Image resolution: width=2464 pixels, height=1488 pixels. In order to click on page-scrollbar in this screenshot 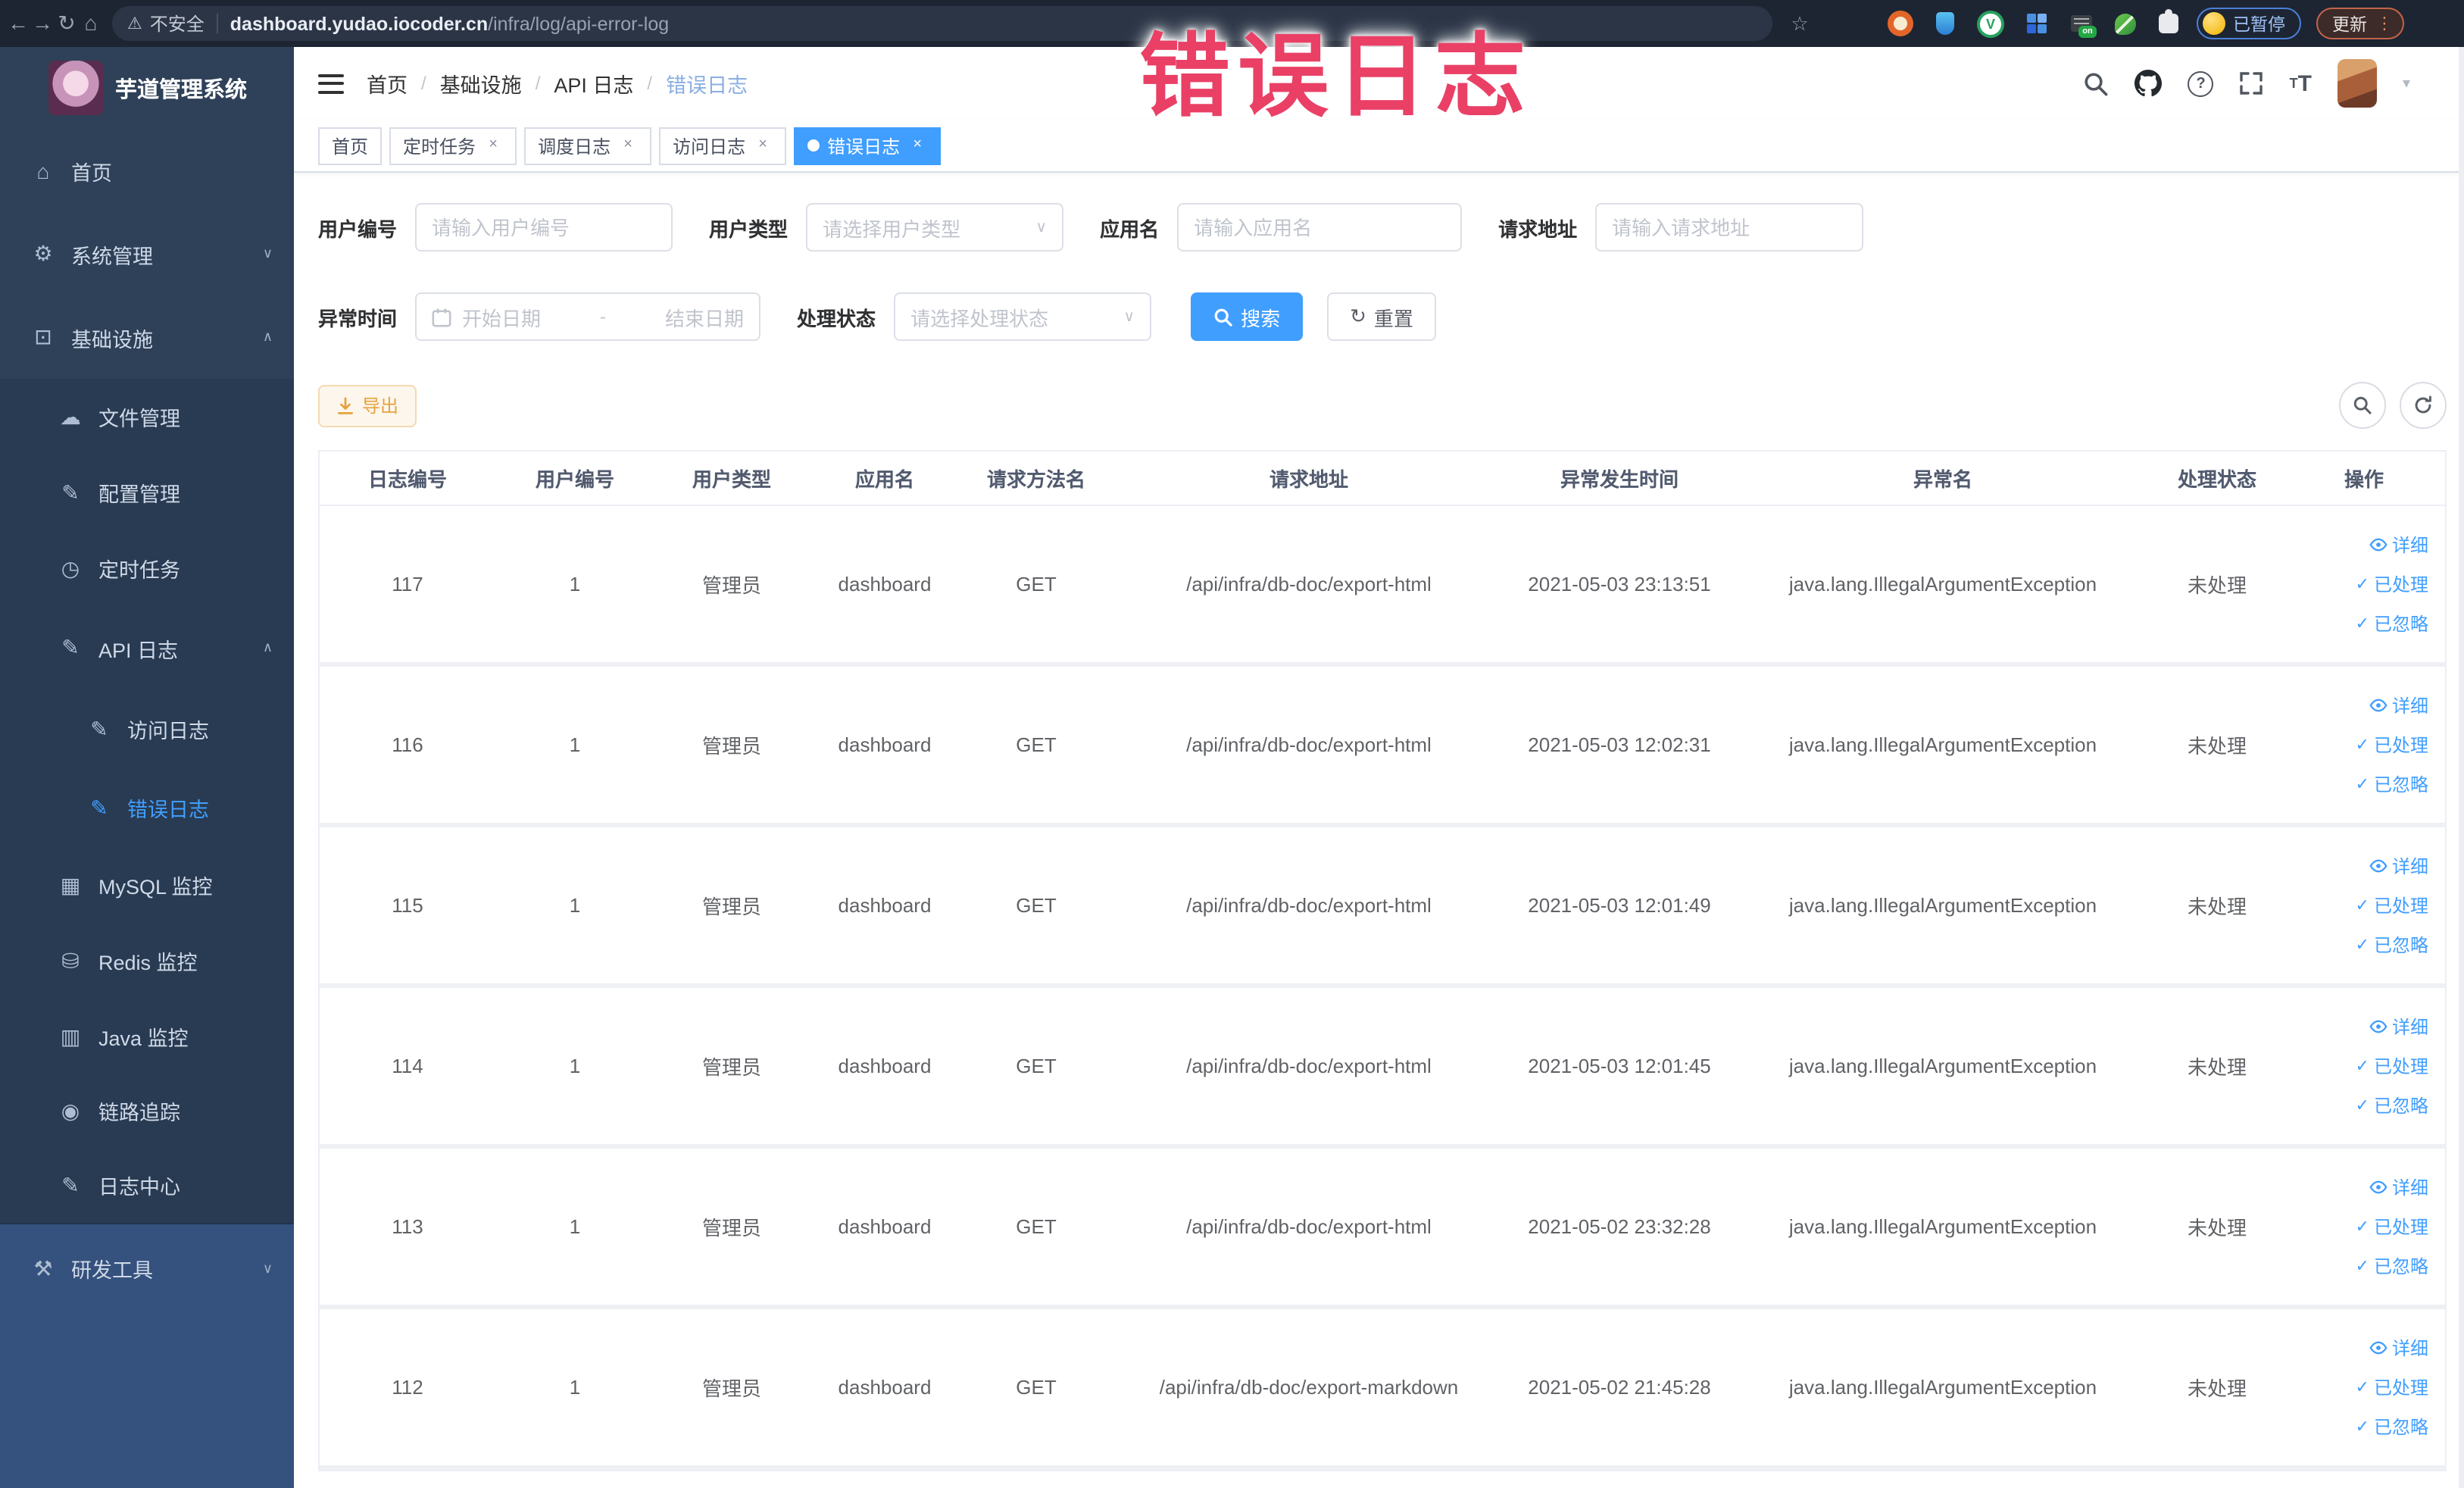, I will do `click(2461, 767)`.